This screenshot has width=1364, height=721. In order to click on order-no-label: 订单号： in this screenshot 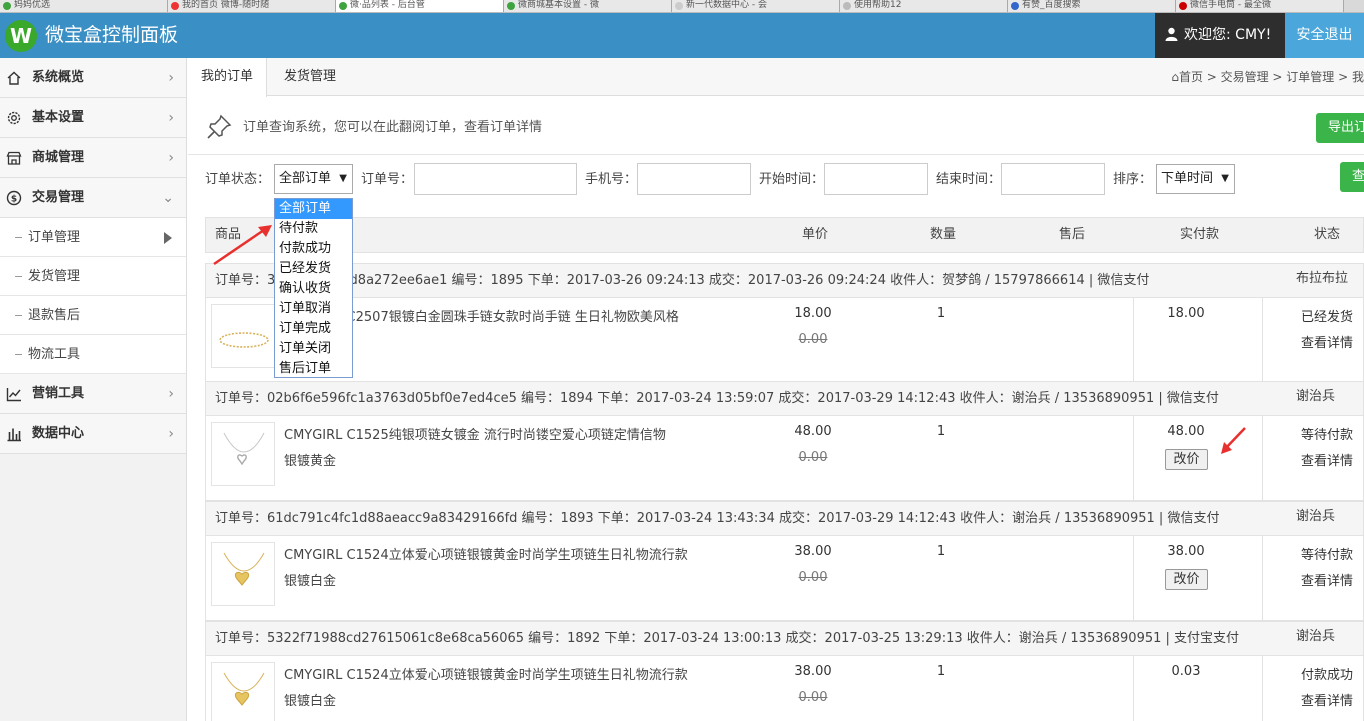, I will do `click(387, 179)`.